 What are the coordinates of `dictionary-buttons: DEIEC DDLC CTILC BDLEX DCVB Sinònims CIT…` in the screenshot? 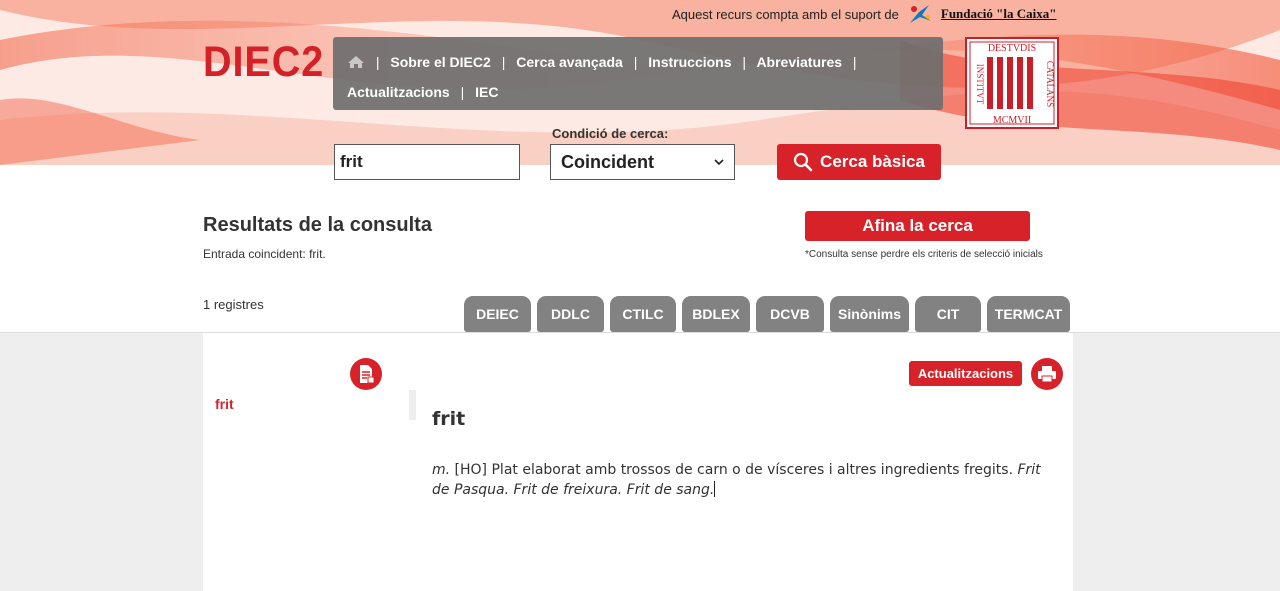 It's located at (767, 314).